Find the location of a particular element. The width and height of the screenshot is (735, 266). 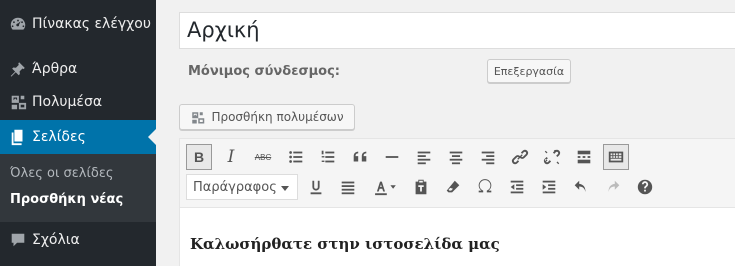

text-color-icon is located at coordinates (385, 188).